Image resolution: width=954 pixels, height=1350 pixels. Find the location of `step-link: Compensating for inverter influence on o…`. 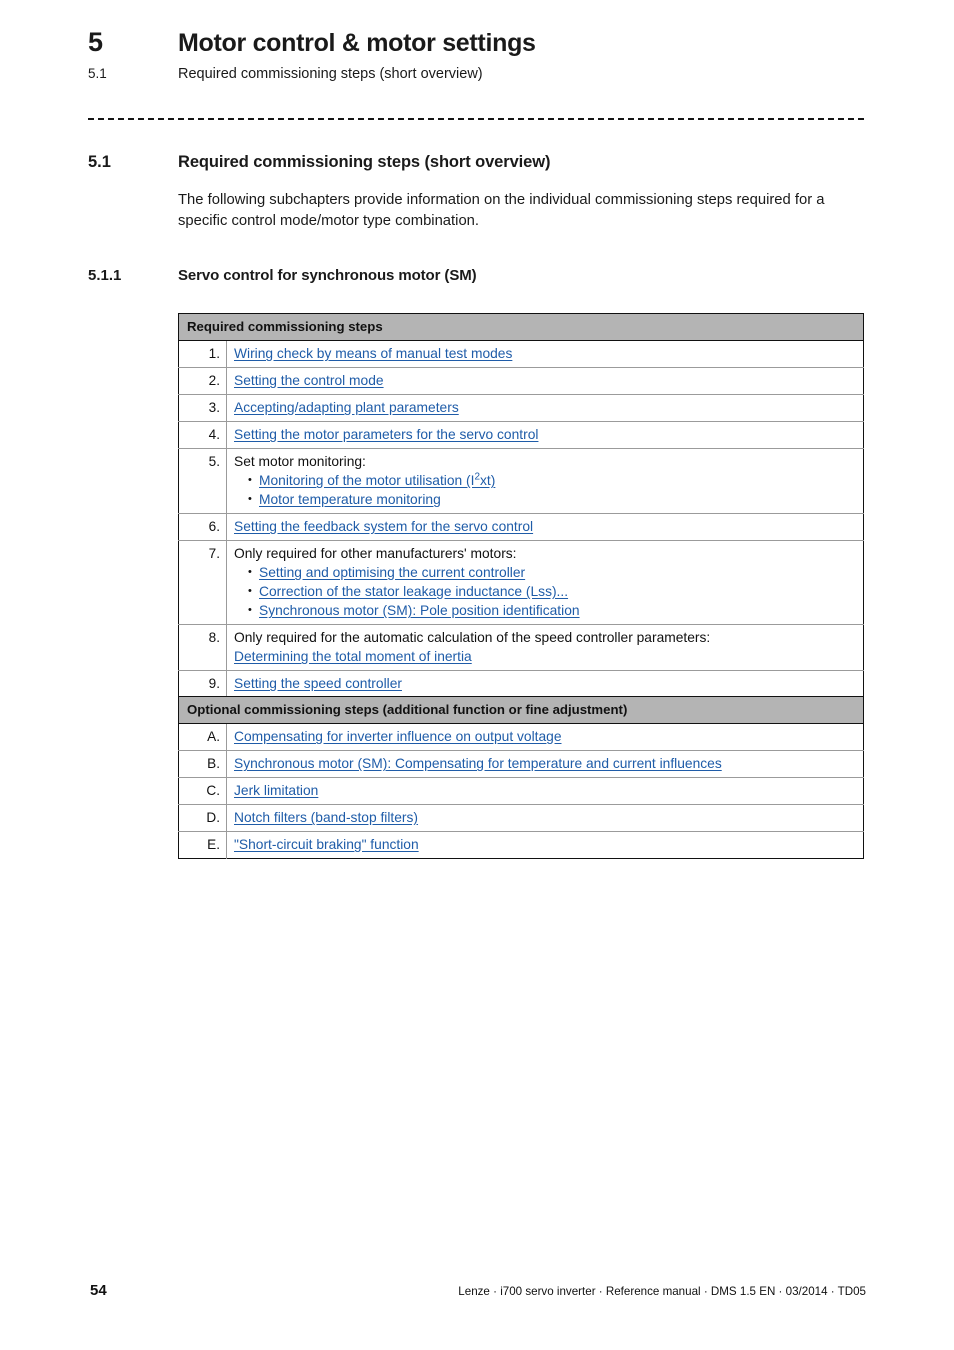

step-link: Compensating for inverter influence on o… is located at coordinates (398, 736).